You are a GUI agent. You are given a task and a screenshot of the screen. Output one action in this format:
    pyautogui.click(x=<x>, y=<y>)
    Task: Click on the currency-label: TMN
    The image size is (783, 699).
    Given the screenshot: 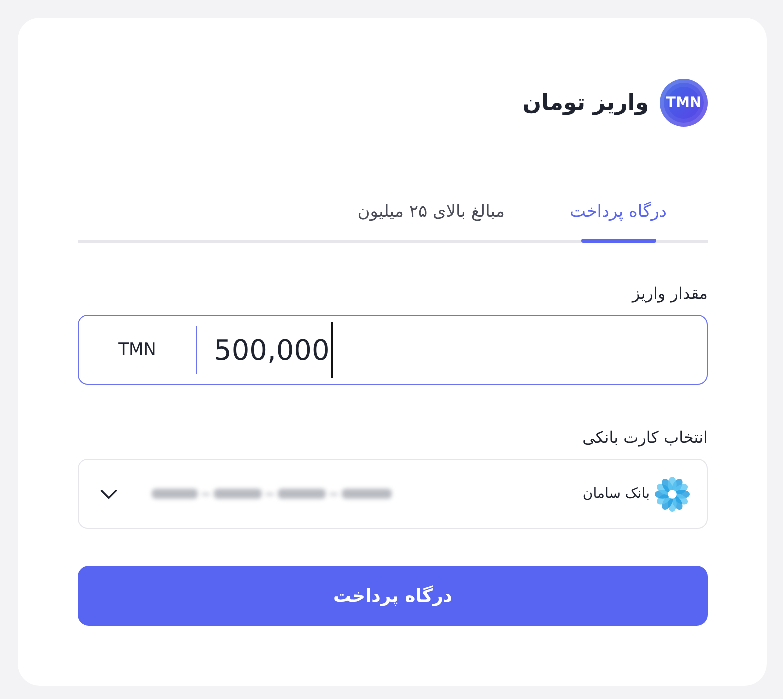 What is the action you would take?
    pyautogui.click(x=138, y=350)
    